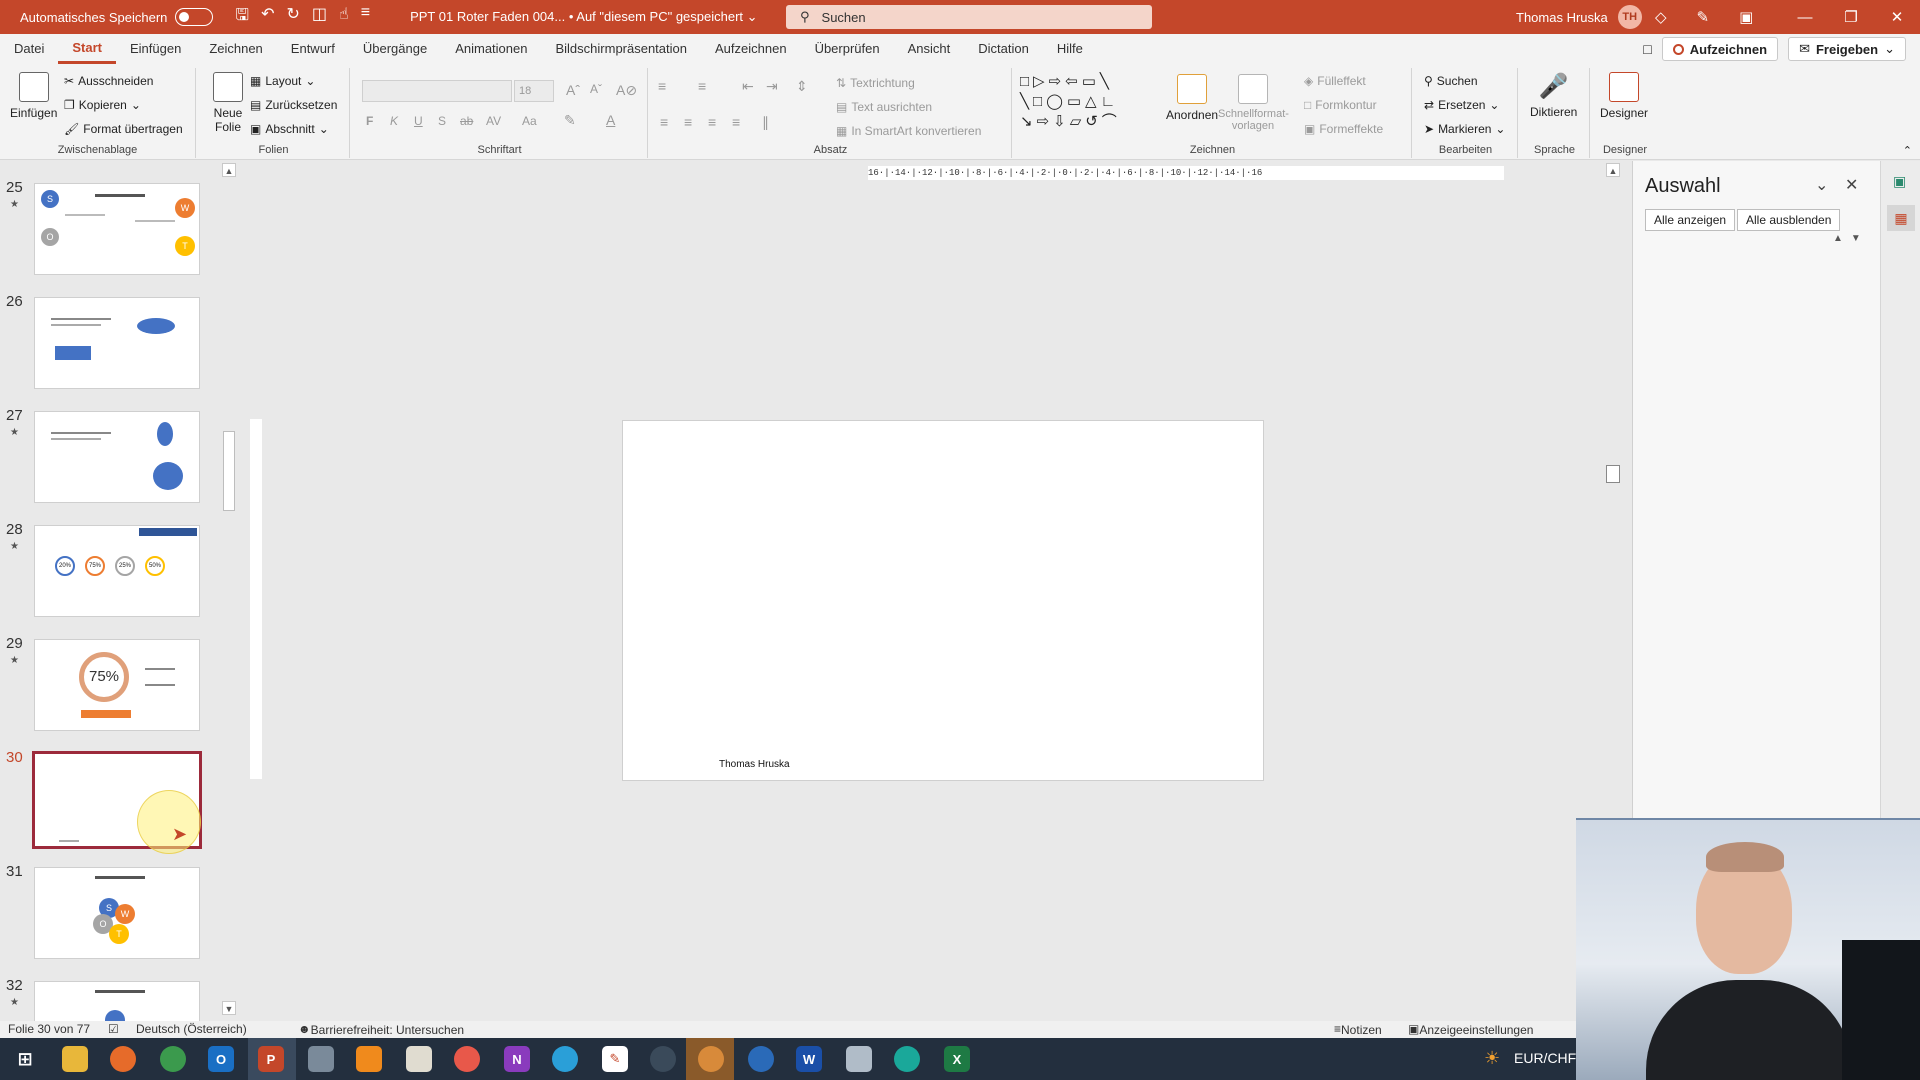 Image resolution: width=1920 pixels, height=1080 pixels. Describe the element at coordinates (173, 1059) in the screenshot. I see `chrome-icon` at that location.